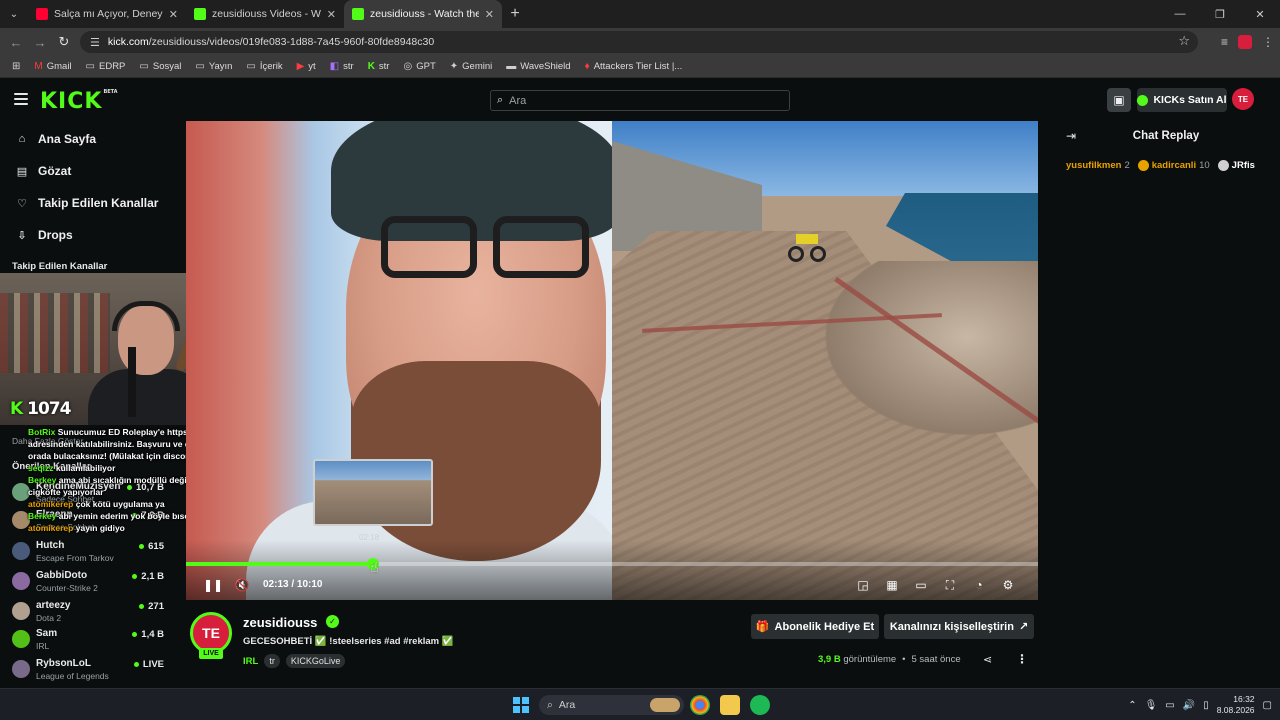 The image size is (1280, 720). What do you see at coordinates (521, 705) in the screenshot?
I see `windows-start-icon` at bounding box center [521, 705].